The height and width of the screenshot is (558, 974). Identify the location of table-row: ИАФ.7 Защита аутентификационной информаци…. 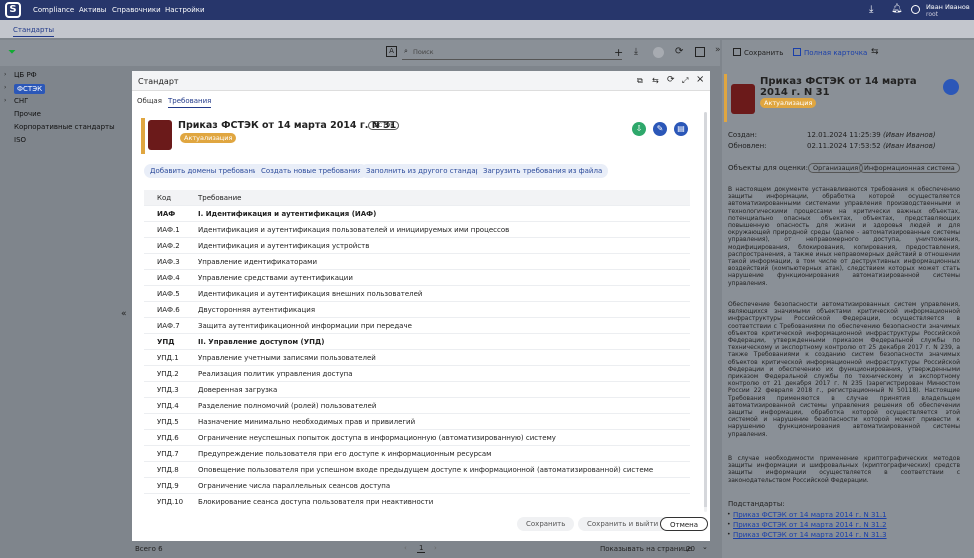
(417, 326).